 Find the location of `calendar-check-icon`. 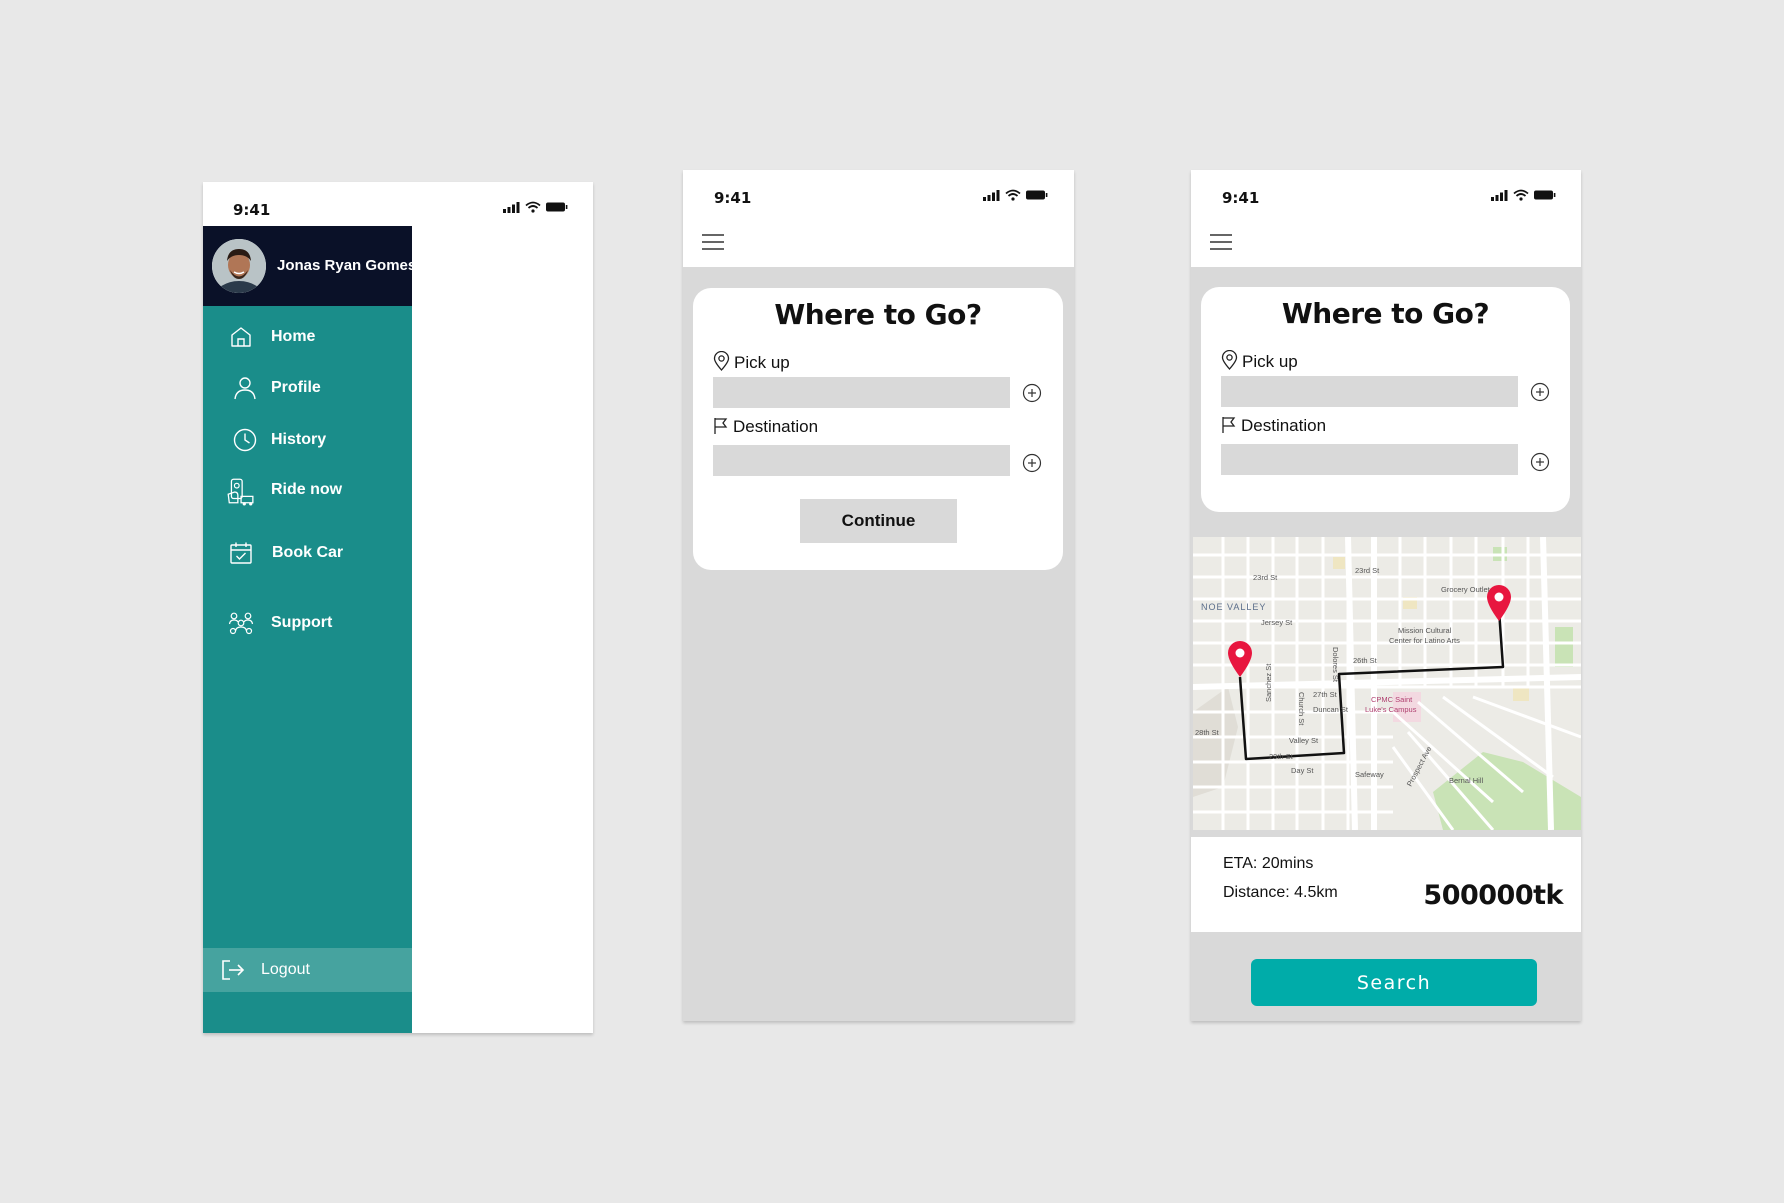

calendar-check-icon is located at coordinates (241, 553).